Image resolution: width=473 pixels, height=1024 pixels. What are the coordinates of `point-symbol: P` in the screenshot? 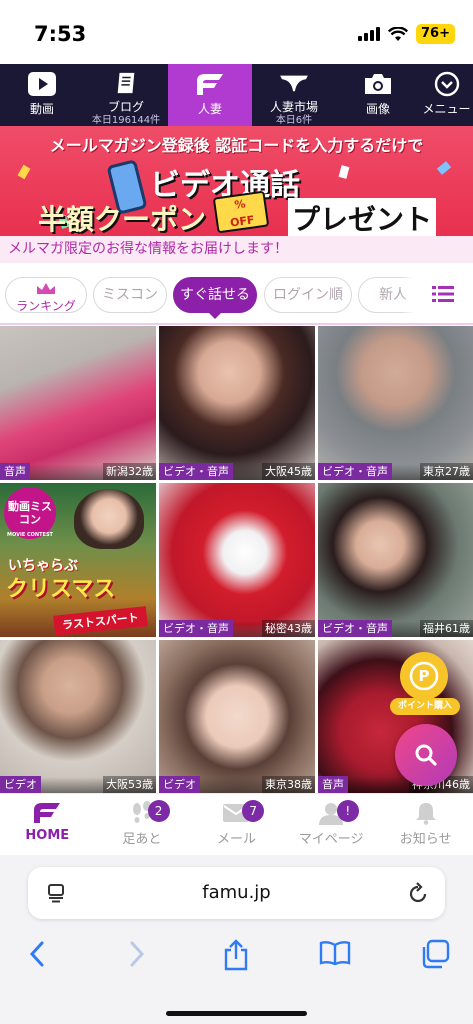 It's located at (424, 676).